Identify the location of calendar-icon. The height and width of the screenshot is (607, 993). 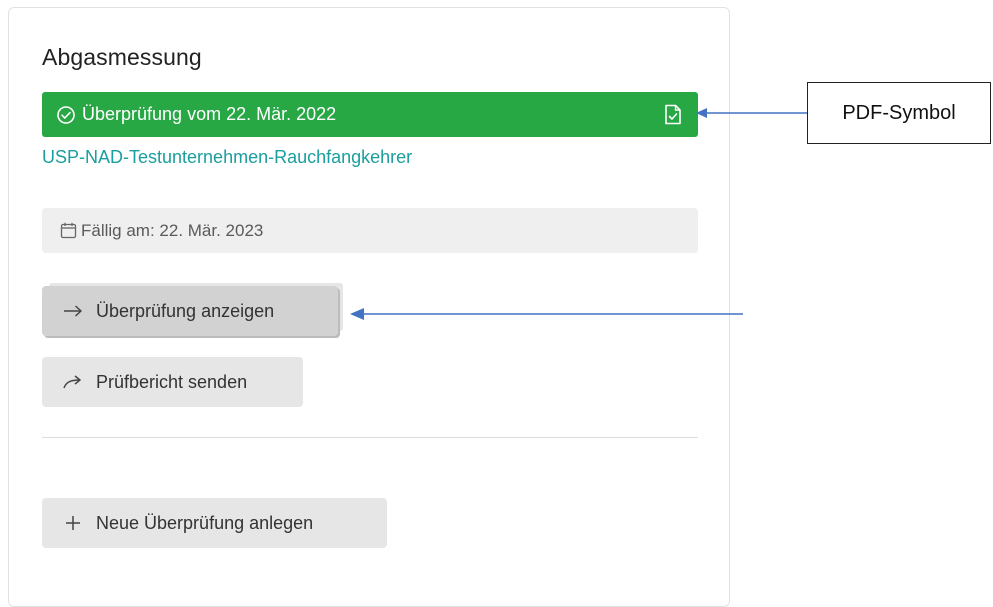
(68, 230).